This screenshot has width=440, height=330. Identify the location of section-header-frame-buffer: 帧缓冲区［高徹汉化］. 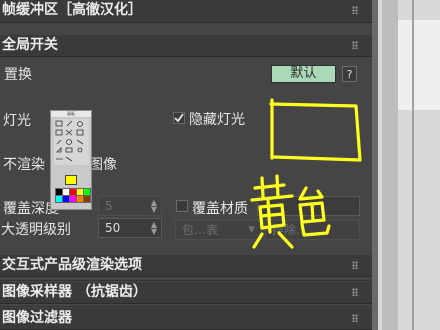
(186, 11).